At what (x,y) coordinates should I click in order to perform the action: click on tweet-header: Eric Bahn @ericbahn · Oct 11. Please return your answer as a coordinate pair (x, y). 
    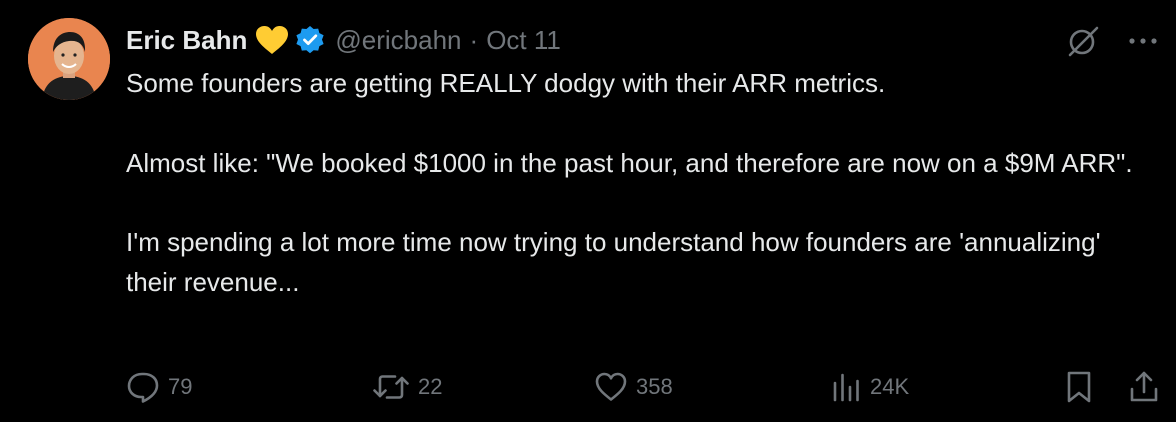
    Looking at the image, I should click on (343, 40).